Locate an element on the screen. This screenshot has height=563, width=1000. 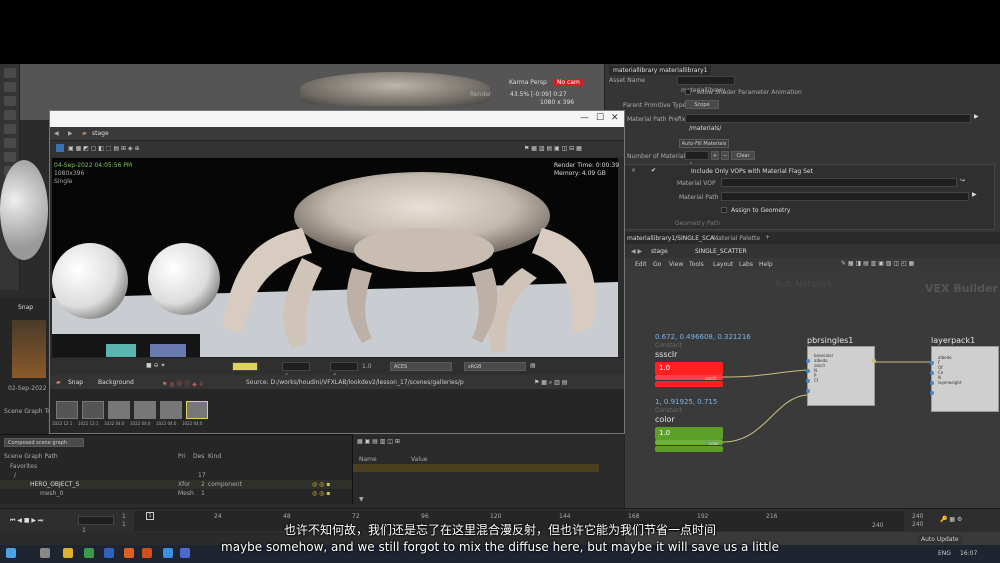
filter-icon: ▼ is located at coordinates (361, 499).